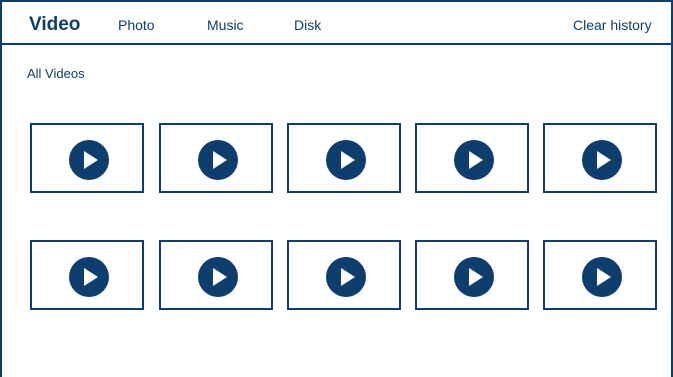 Image resolution: width=673 pixels, height=377 pixels. I want to click on tab-music: Music, so click(225, 25).